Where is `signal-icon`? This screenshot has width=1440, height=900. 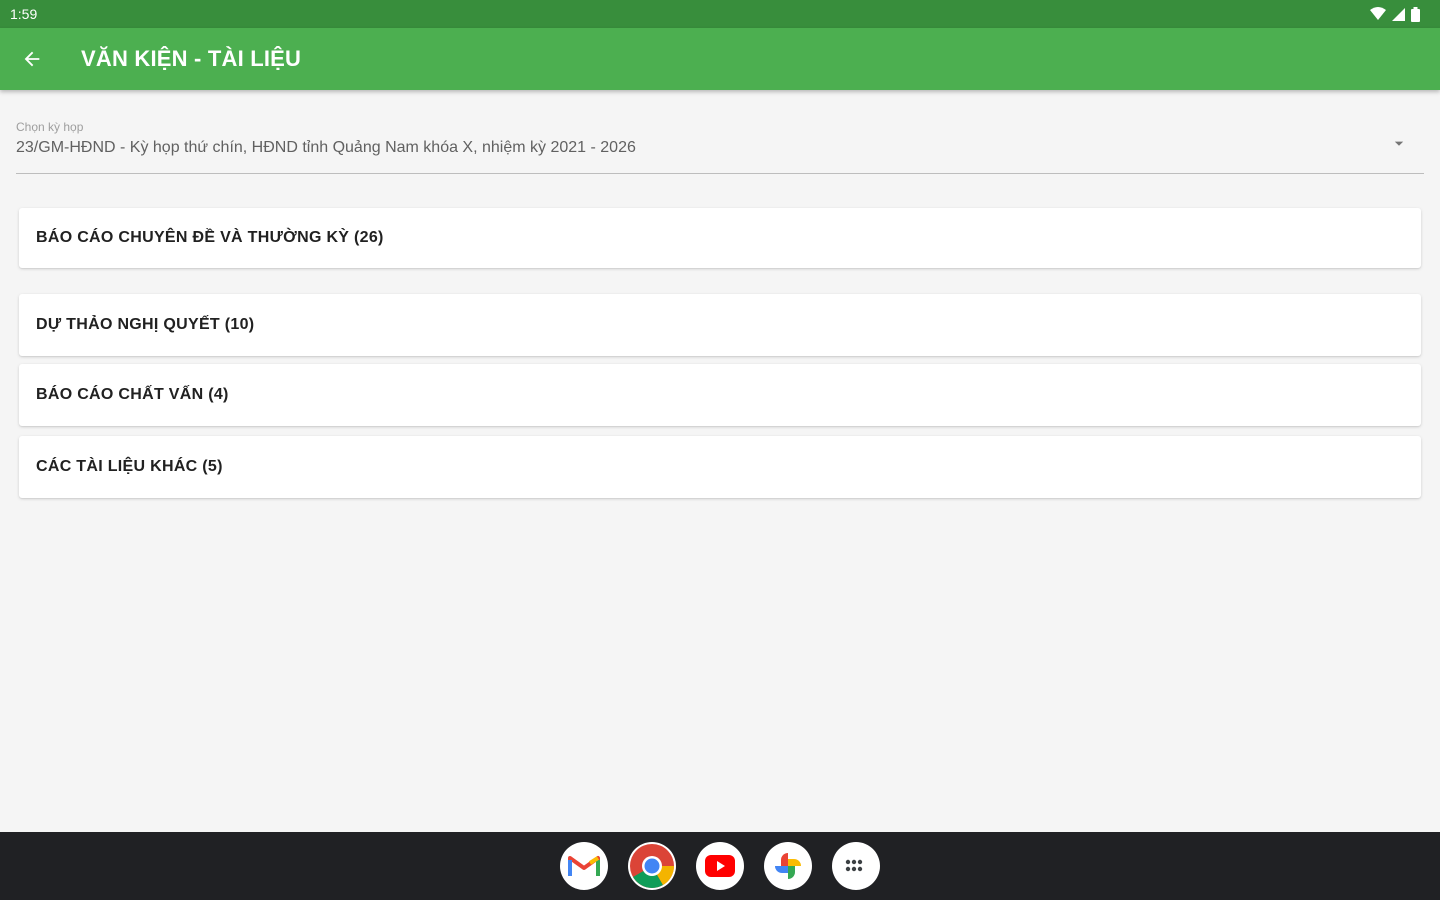
signal-icon is located at coordinates (1398, 14).